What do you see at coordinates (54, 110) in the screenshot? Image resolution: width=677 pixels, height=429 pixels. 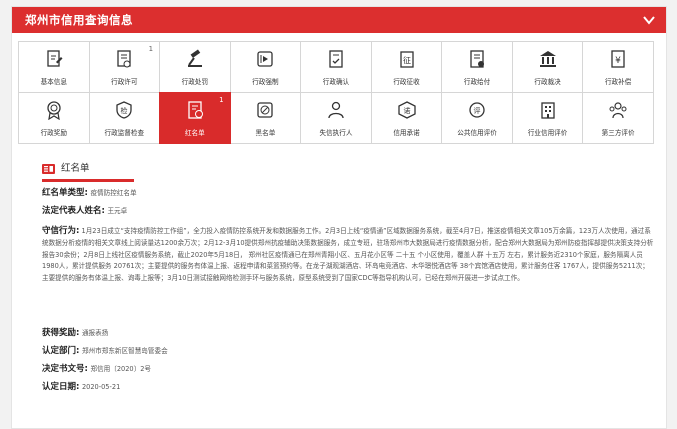 I see `medal-icon` at bounding box center [54, 110].